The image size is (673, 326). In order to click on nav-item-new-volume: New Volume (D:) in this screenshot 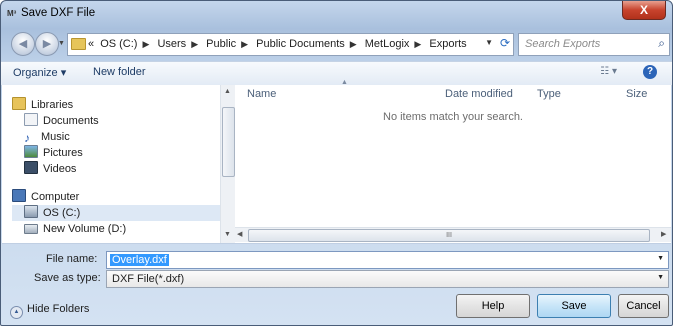, I will do `click(75, 229)`.